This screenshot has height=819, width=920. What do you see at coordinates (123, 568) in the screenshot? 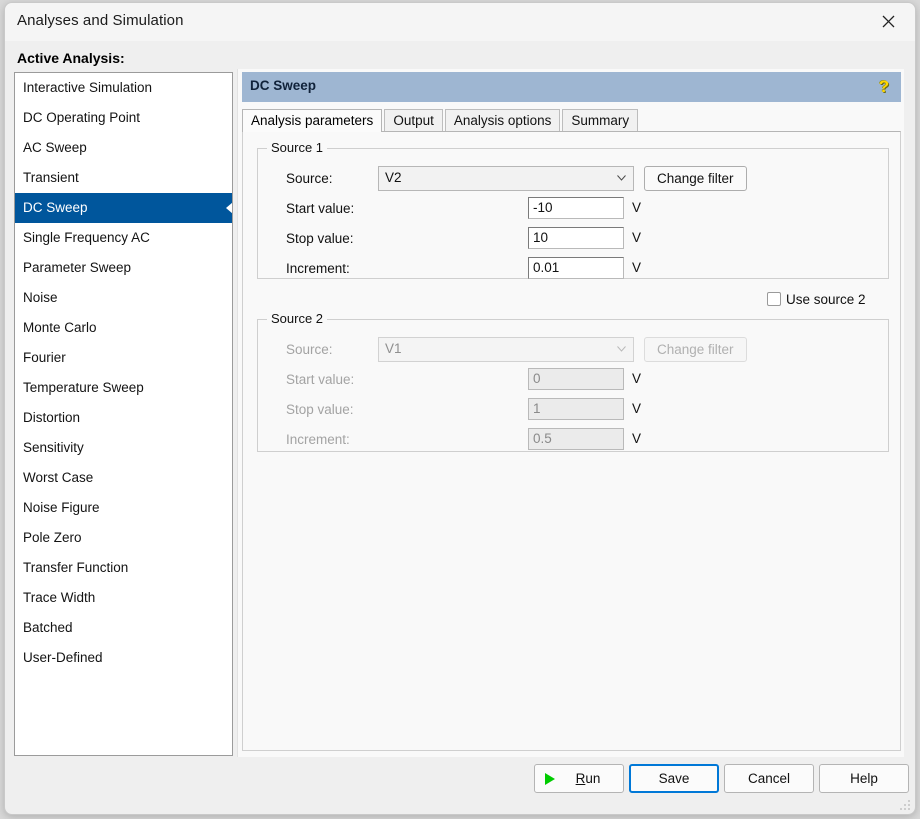
I see `sidebar-item-transfer-function: Transfer Function` at bounding box center [123, 568].